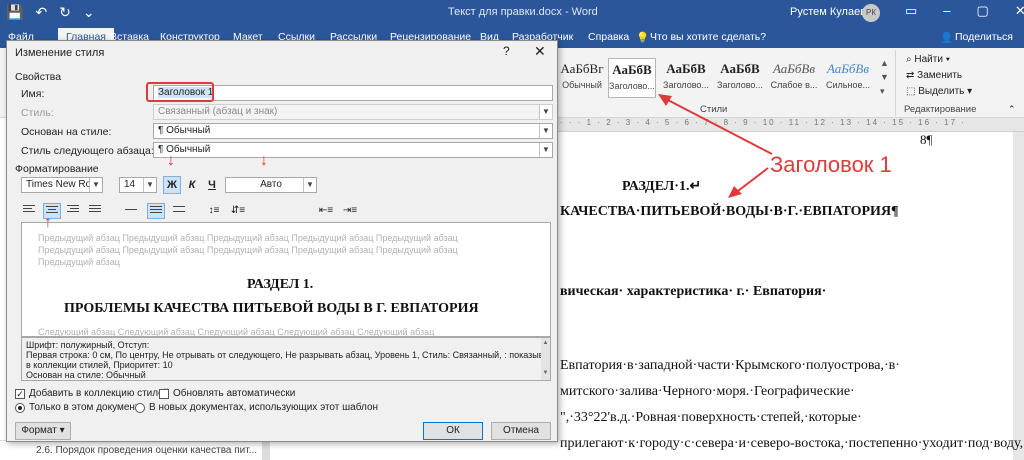 Image resolution: width=1024 pixels, height=460 pixels. What do you see at coordinates (96, 211) in the screenshot?
I see `align-justify-button` at bounding box center [96, 211].